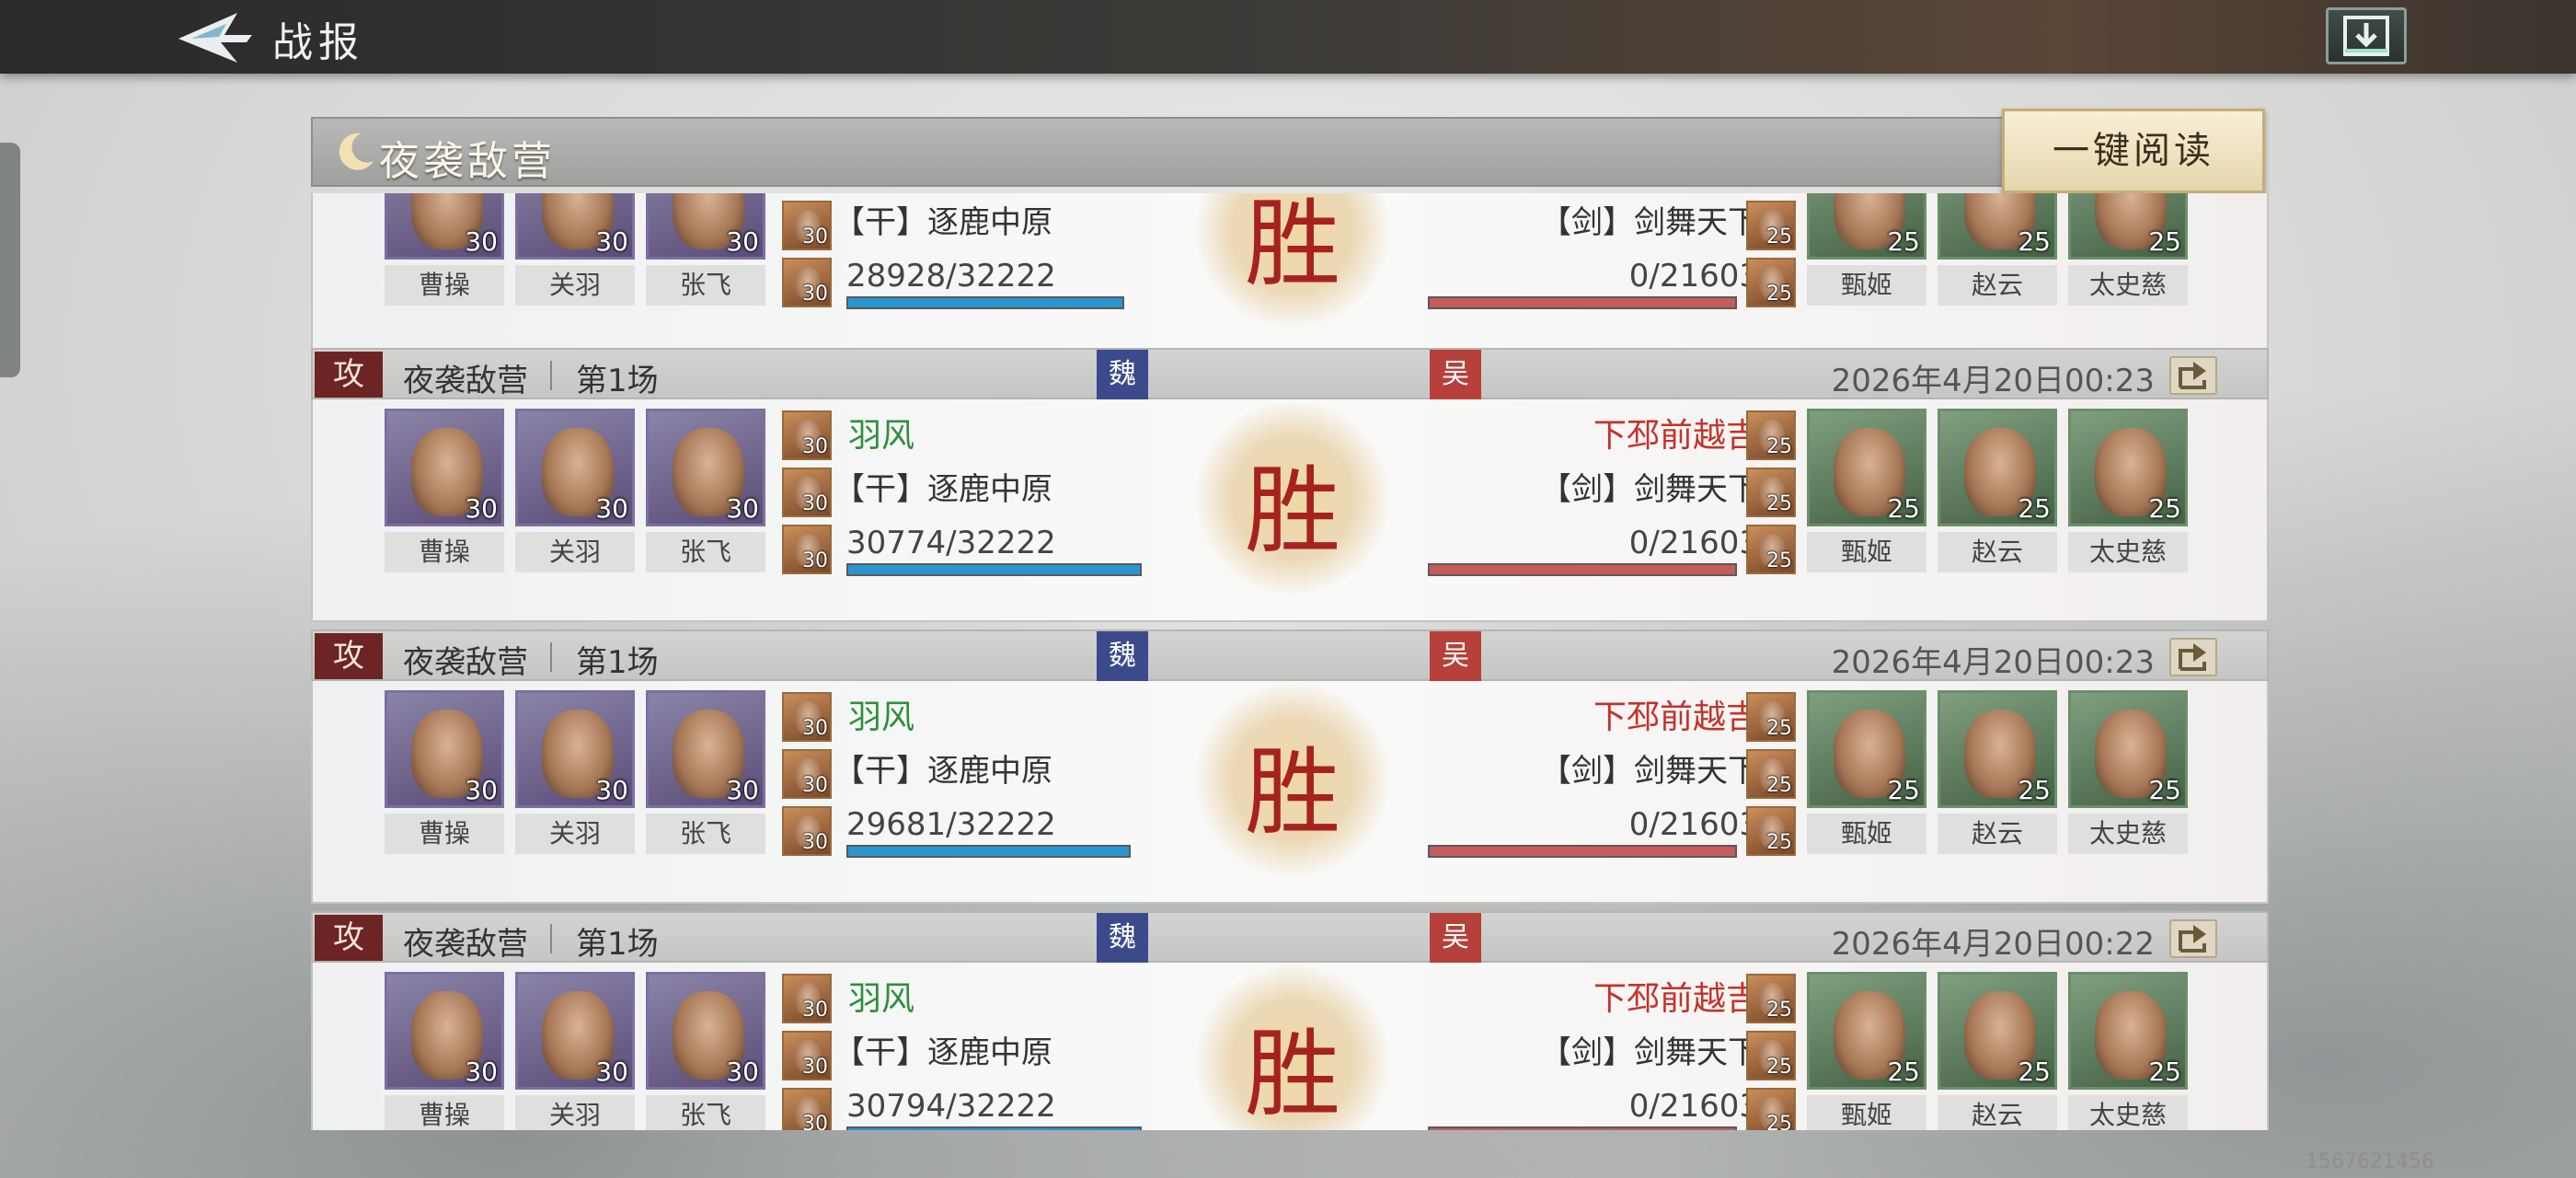 The height and width of the screenshot is (1178, 2576). I want to click on moon-icon, so click(356, 151).